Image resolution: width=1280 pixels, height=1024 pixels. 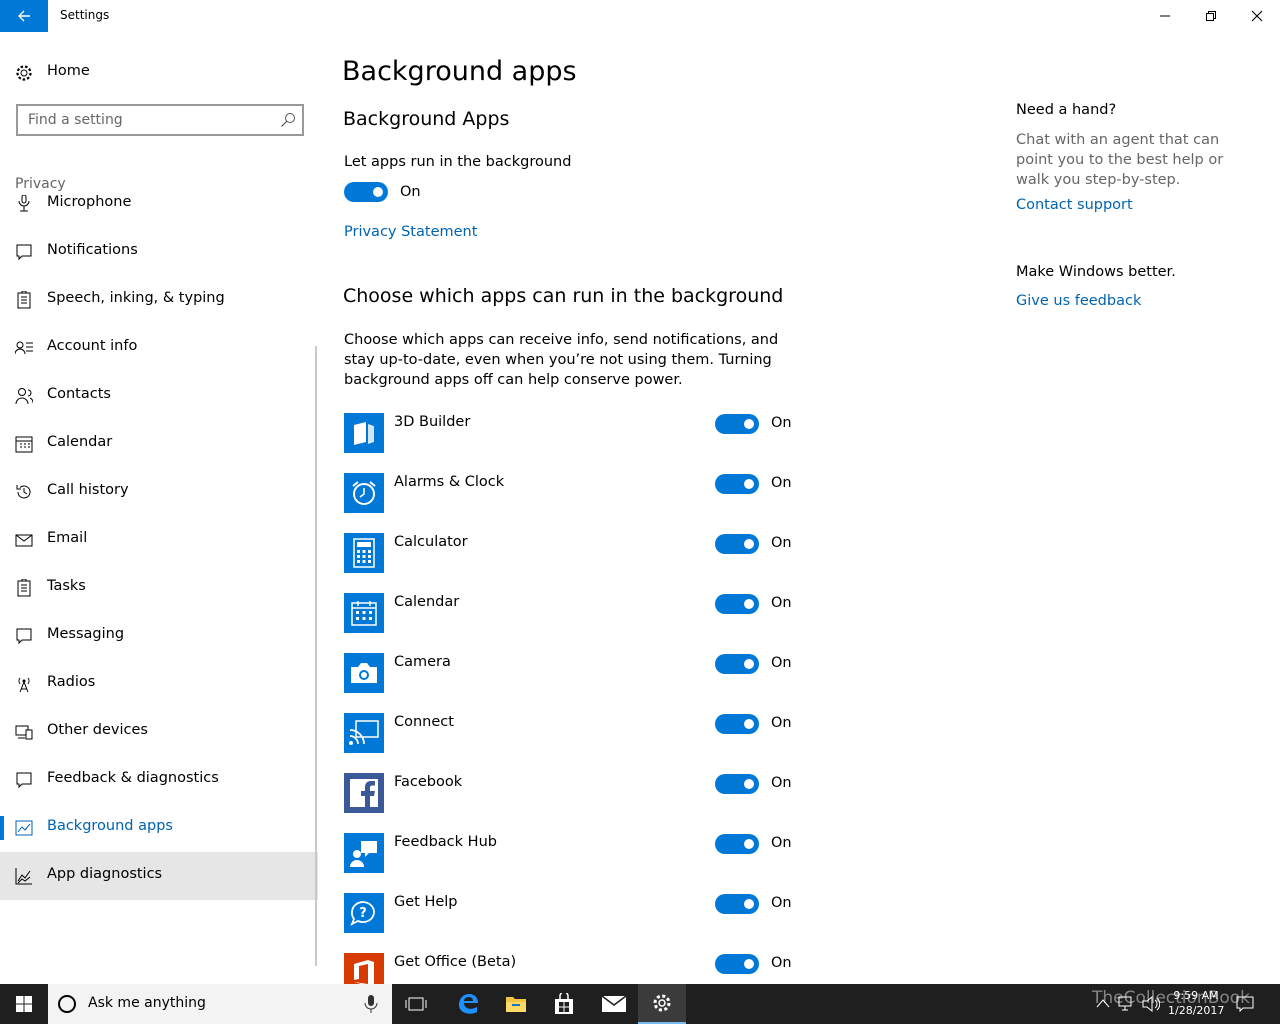 What do you see at coordinates (364, 913) in the screenshot?
I see `get-help-icon: ?` at bounding box center [364, 913].